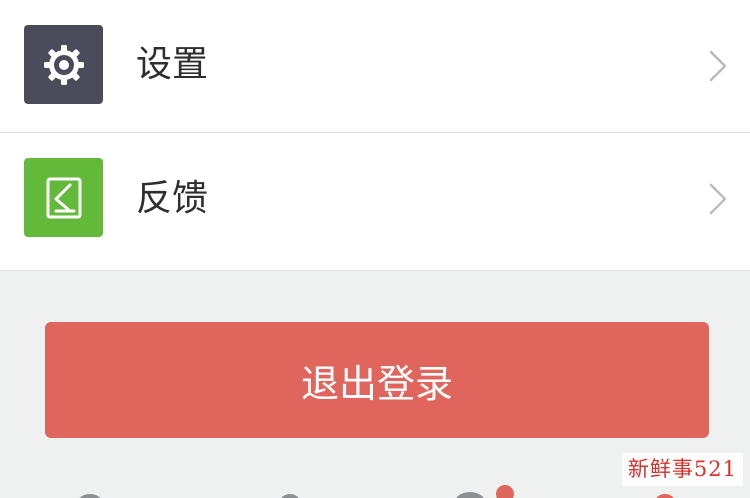 Image resolution: width=750 pixels, height=498 pixels. Describe the element at coordinates (172, 198) in the screenshot. I see `feedback-label: 反馈` at that location.